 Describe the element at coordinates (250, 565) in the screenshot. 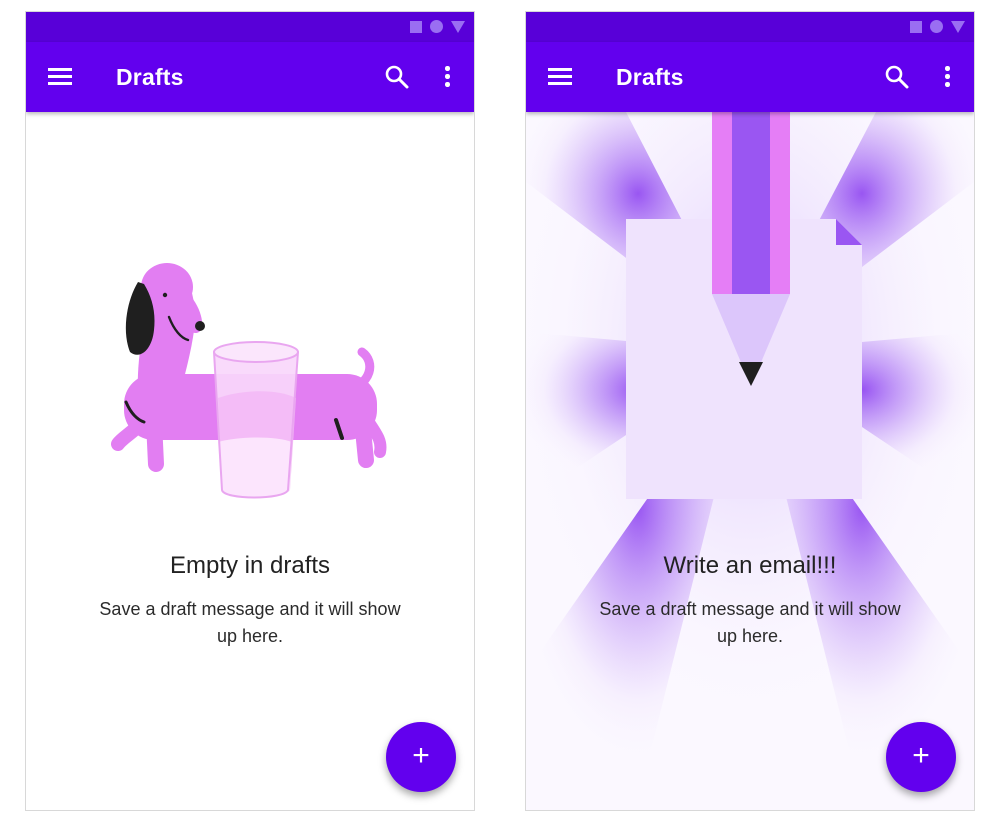

I see `empty-state-title: Empty in drafts` at that location.